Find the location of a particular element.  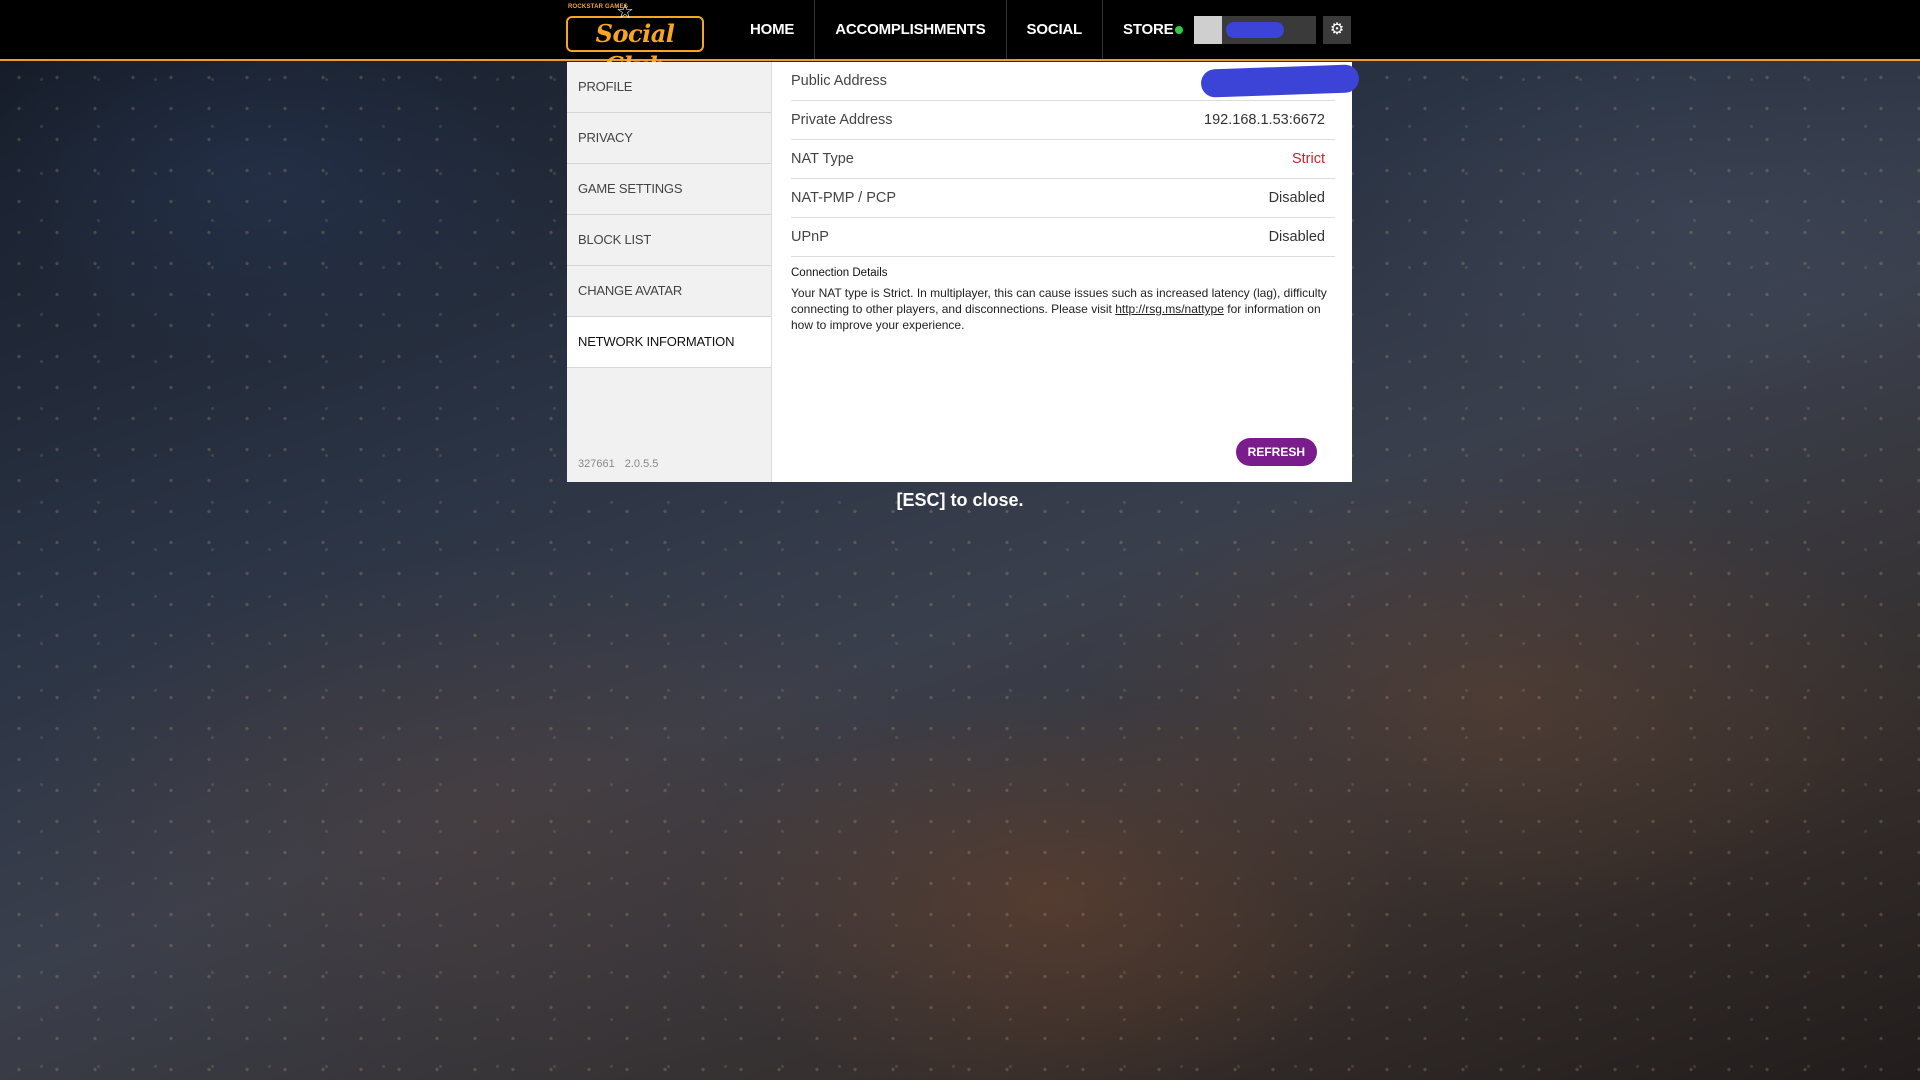

info-row-nat-type: NAT Type Strict is located at coordinates (1063, 159).